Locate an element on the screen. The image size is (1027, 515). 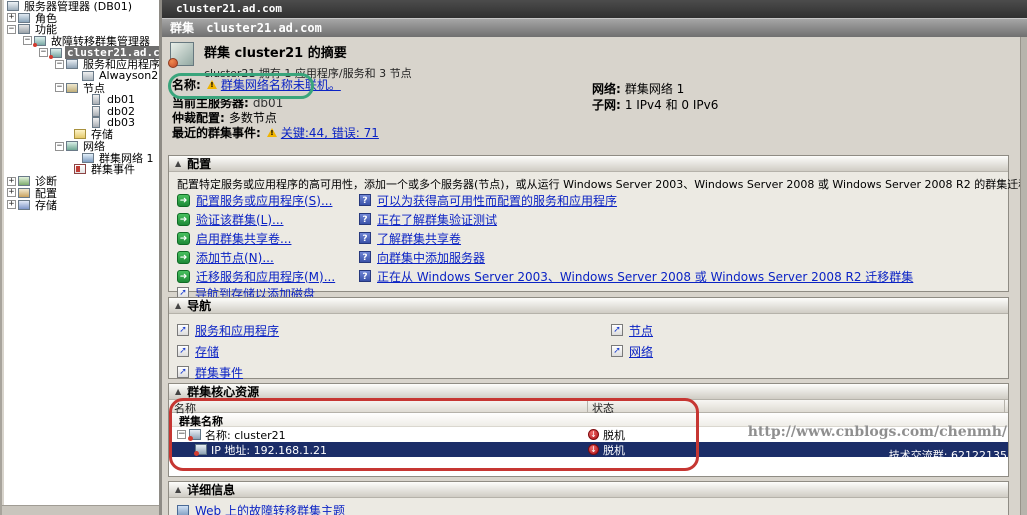
tree-item-alwayson22: Alwayson22 is located at coordinates (81, 75).